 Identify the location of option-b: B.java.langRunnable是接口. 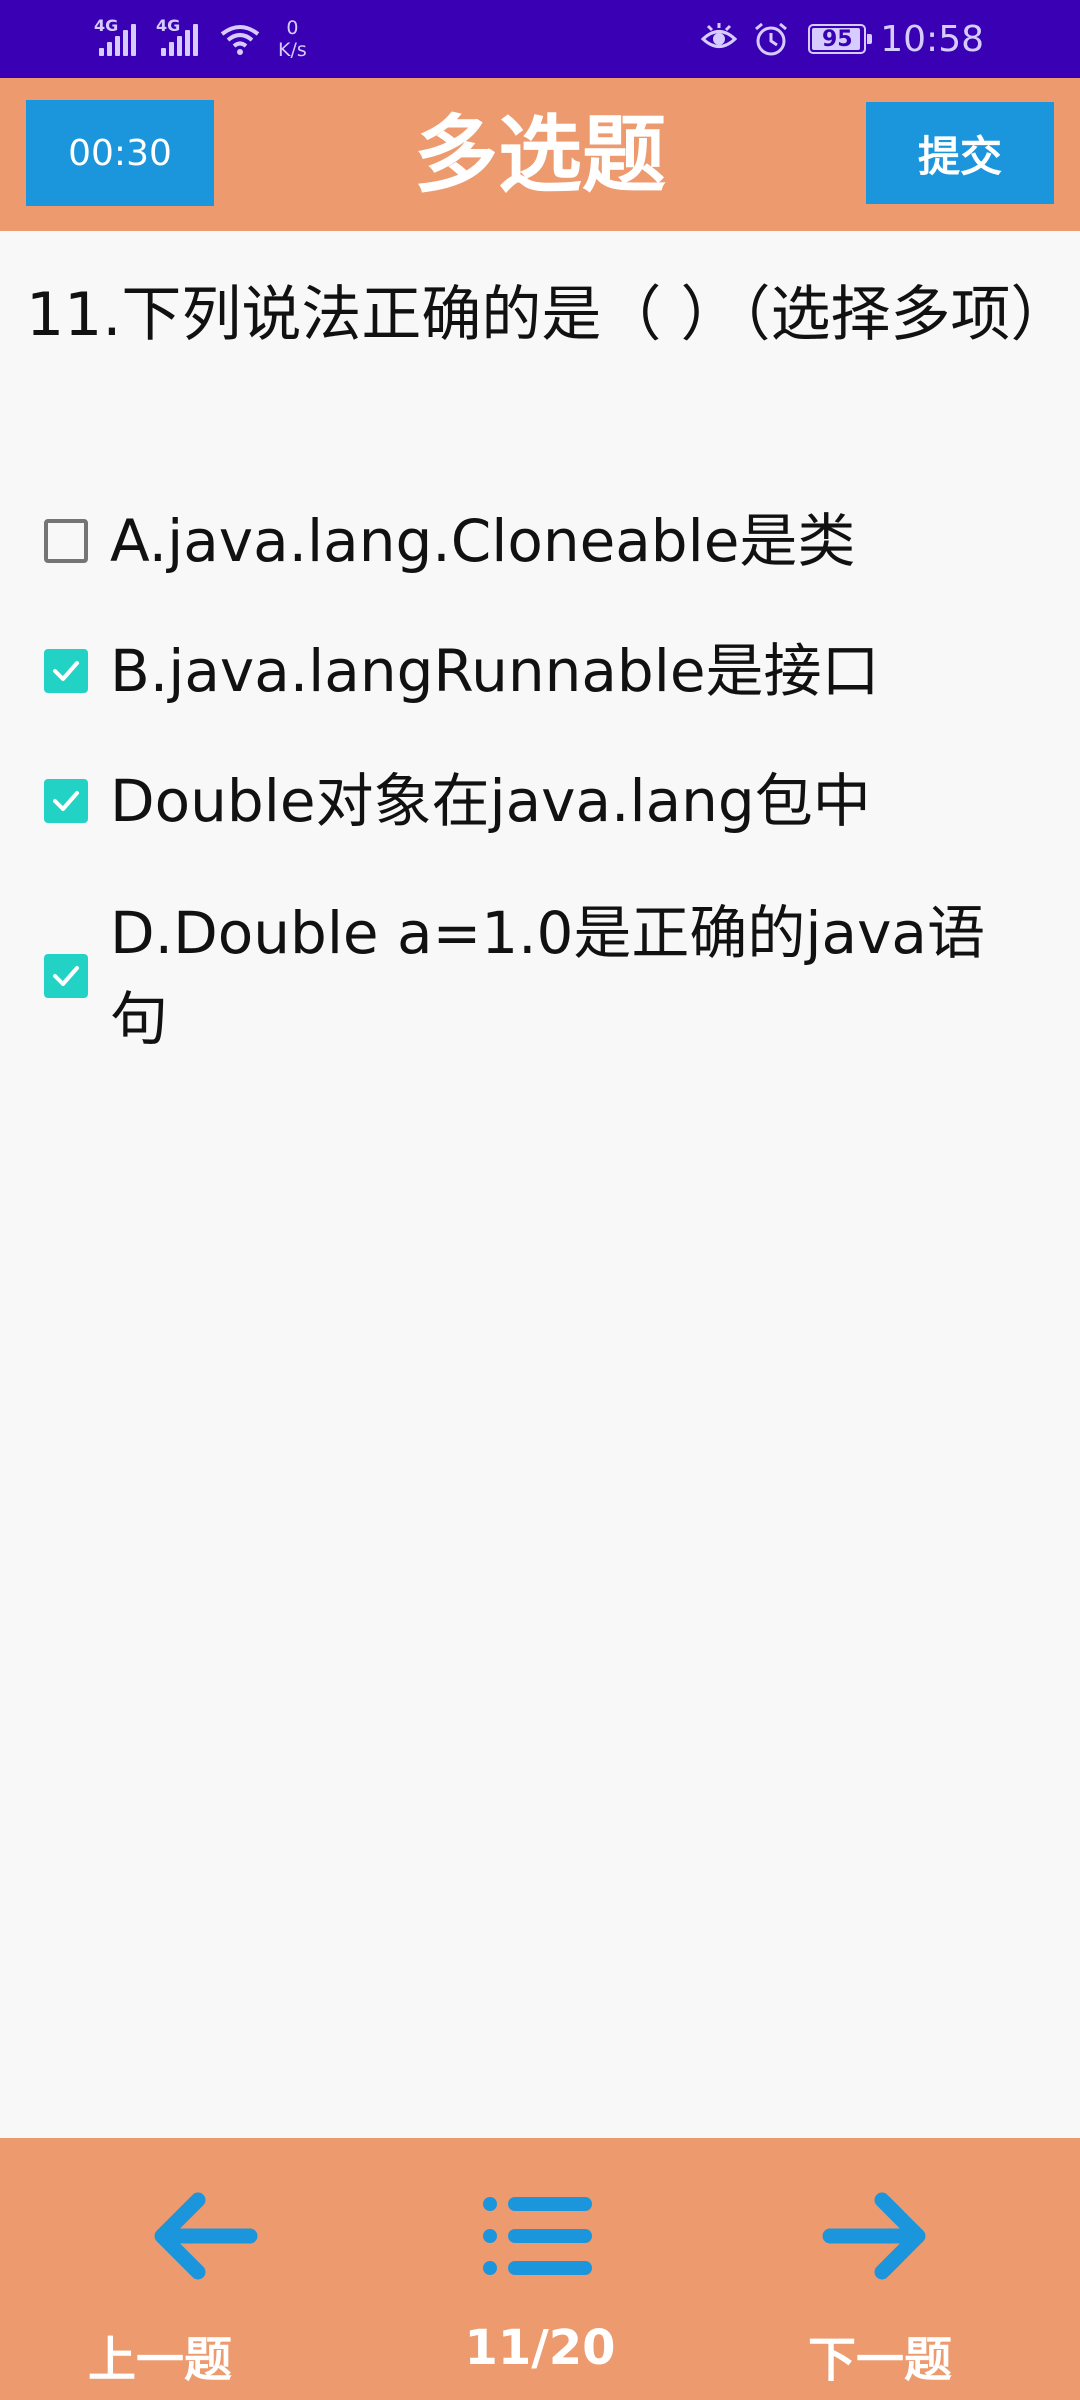
(549, 671).